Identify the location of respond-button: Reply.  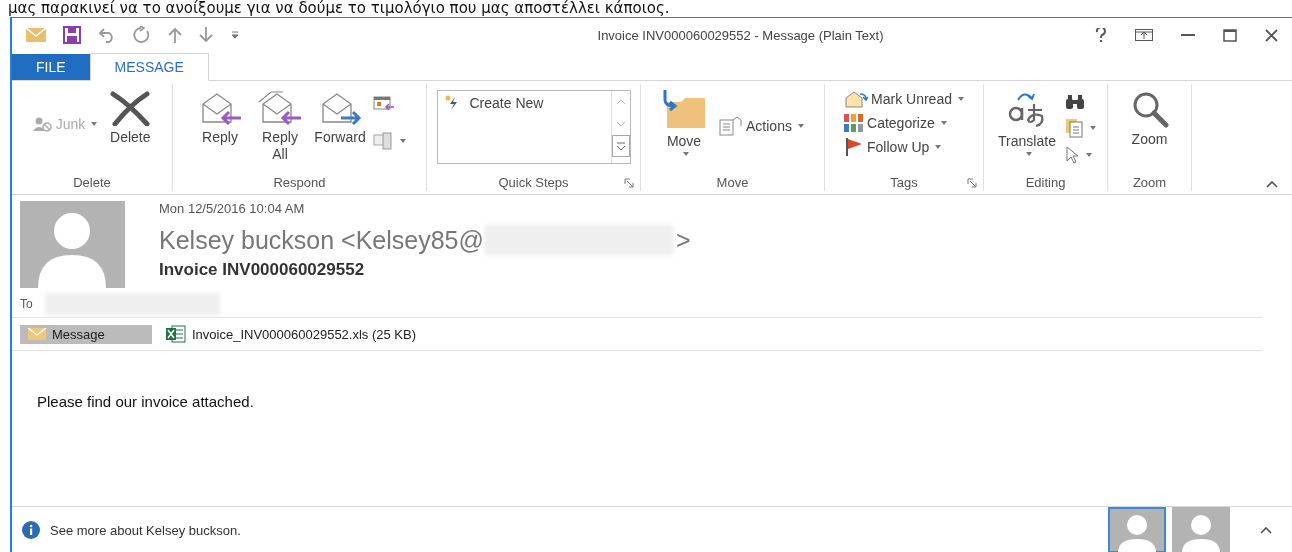
(220, 118).